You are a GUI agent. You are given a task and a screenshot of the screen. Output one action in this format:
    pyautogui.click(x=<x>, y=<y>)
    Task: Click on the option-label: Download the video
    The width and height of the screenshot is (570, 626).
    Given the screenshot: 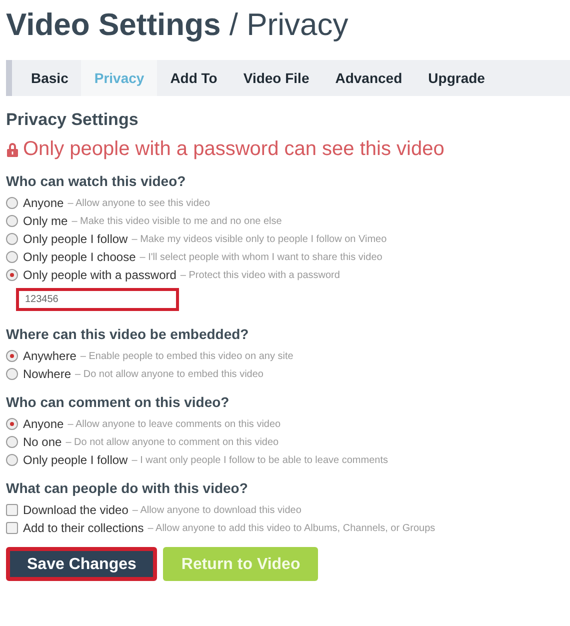 What is the action you would take?
    pyautogui.click(x=75, y=510)
    